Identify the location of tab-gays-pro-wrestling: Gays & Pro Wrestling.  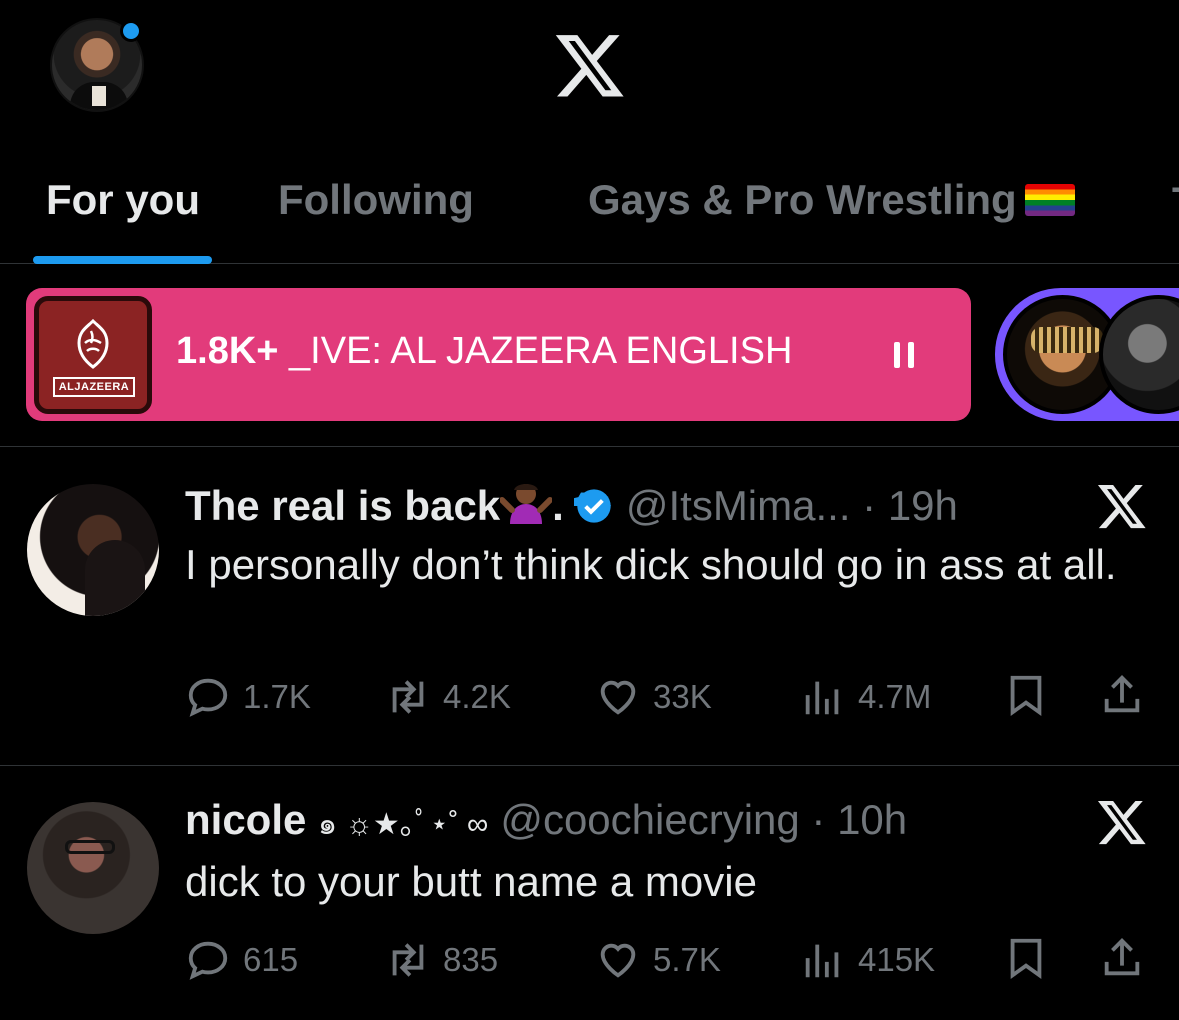
(831, 200).